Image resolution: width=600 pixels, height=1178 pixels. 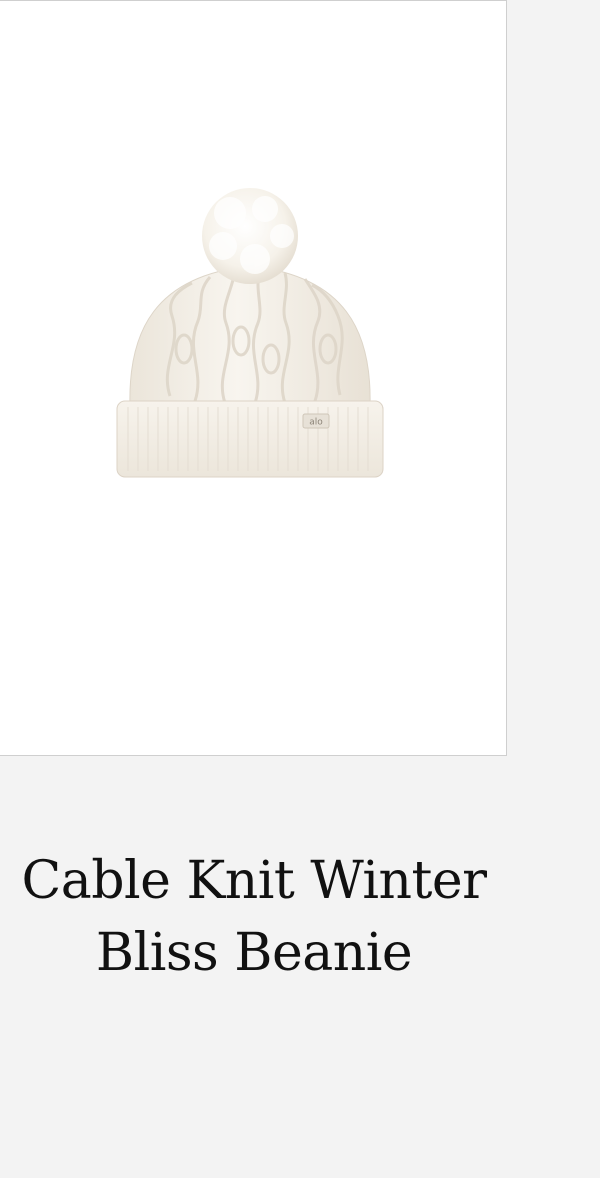 What do you see at coordinates (250, 439) in the screenshot?
I see `beanie-cuff` at bounding box center [250, 439].